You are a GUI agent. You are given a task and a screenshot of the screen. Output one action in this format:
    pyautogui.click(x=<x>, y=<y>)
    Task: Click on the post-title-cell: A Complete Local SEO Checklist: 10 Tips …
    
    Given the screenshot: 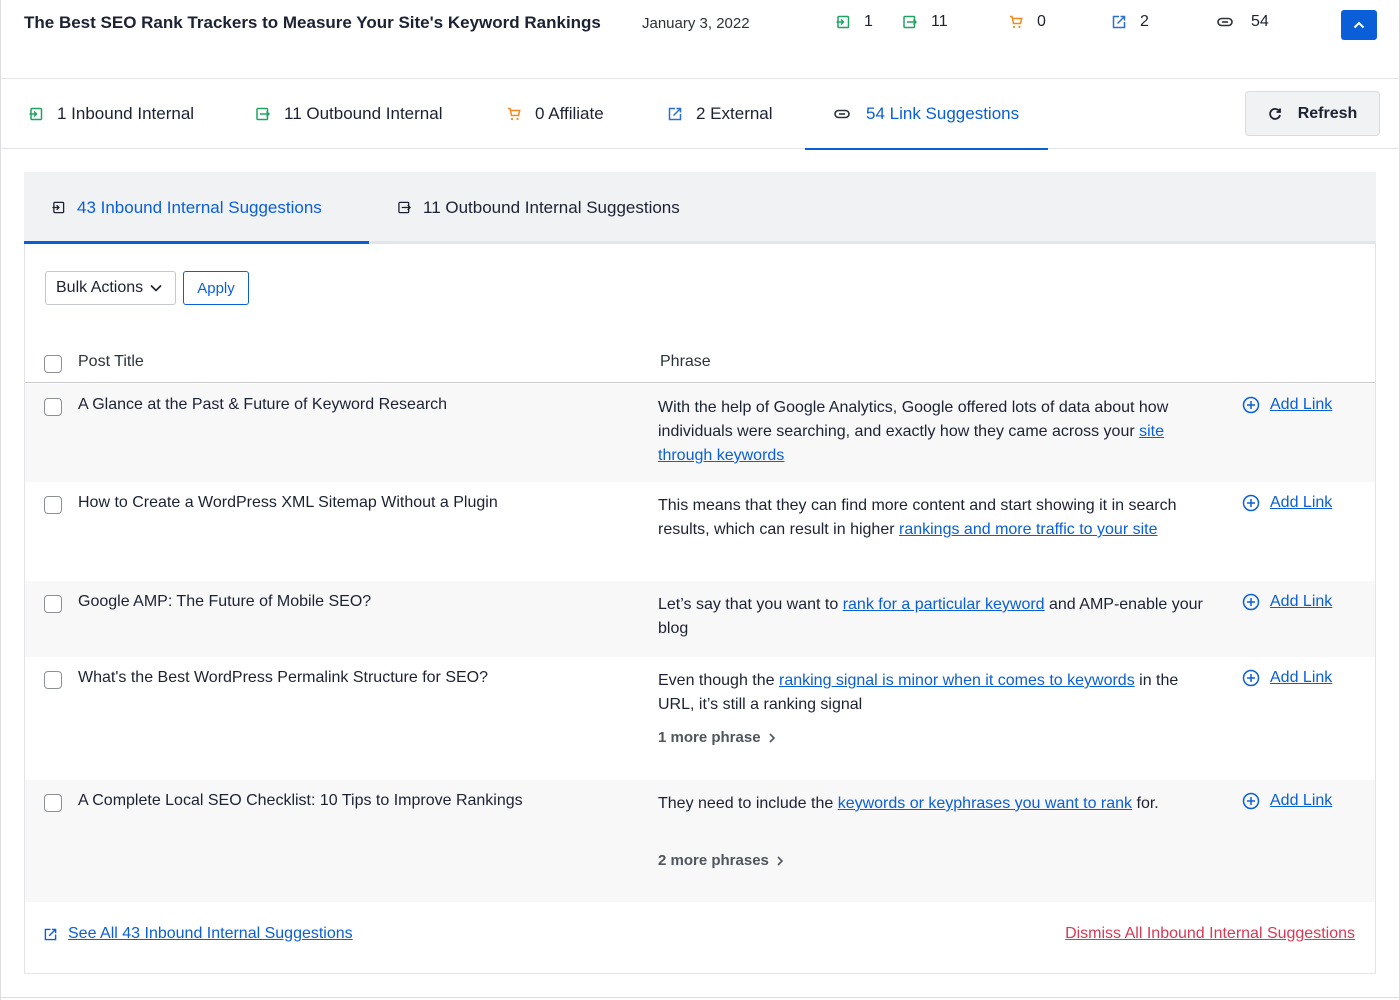 What is the action you would take?
    pyautogui.click(x=300, y=800)
    